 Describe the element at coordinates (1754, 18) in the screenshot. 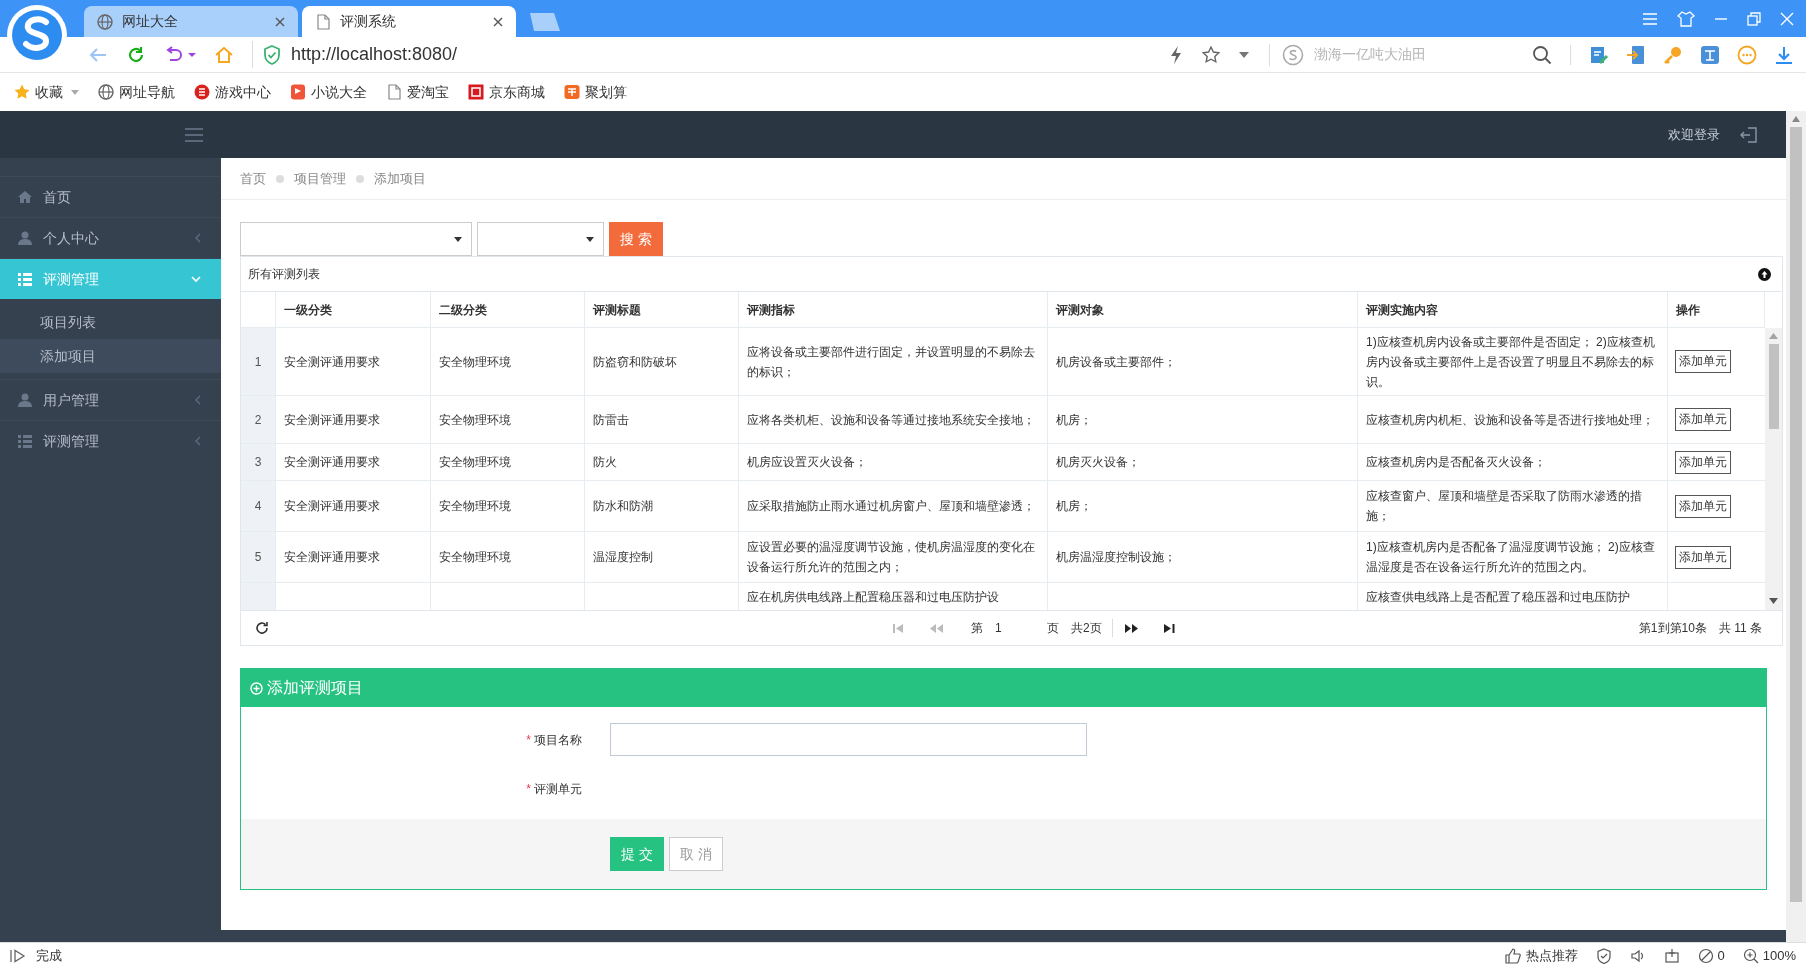

I see `restore-icon` at that location.